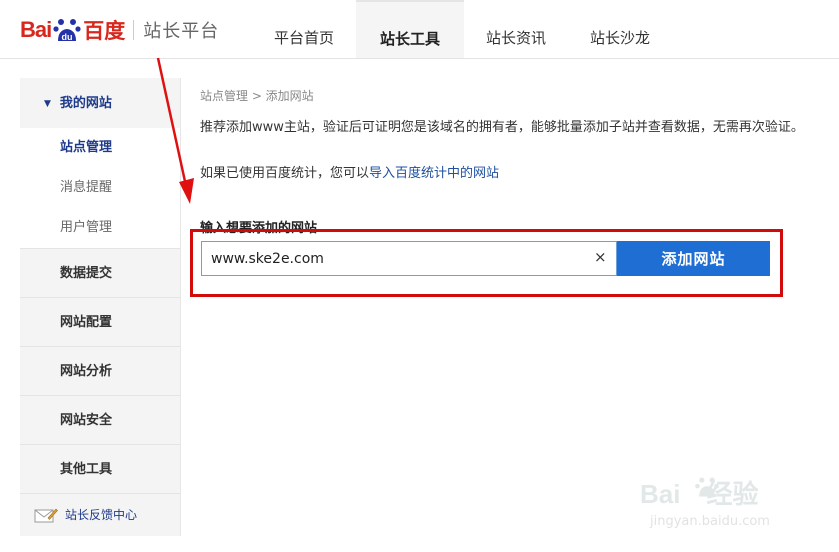 The height and width of the screenshot is (552, 839). What do you see at coordinates (516, 29) in the screenshot?
I see `nav-news: 站长资讯` at bounding box center [516, 29].